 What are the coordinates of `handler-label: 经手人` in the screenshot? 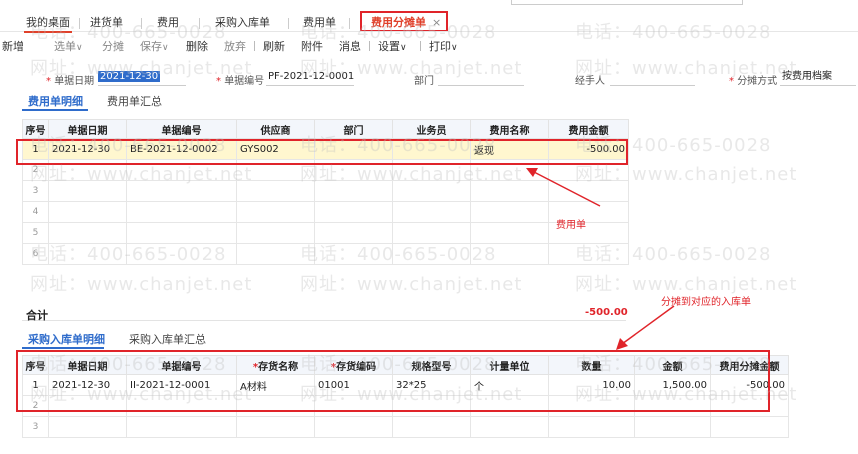 It's located at (590, 81).